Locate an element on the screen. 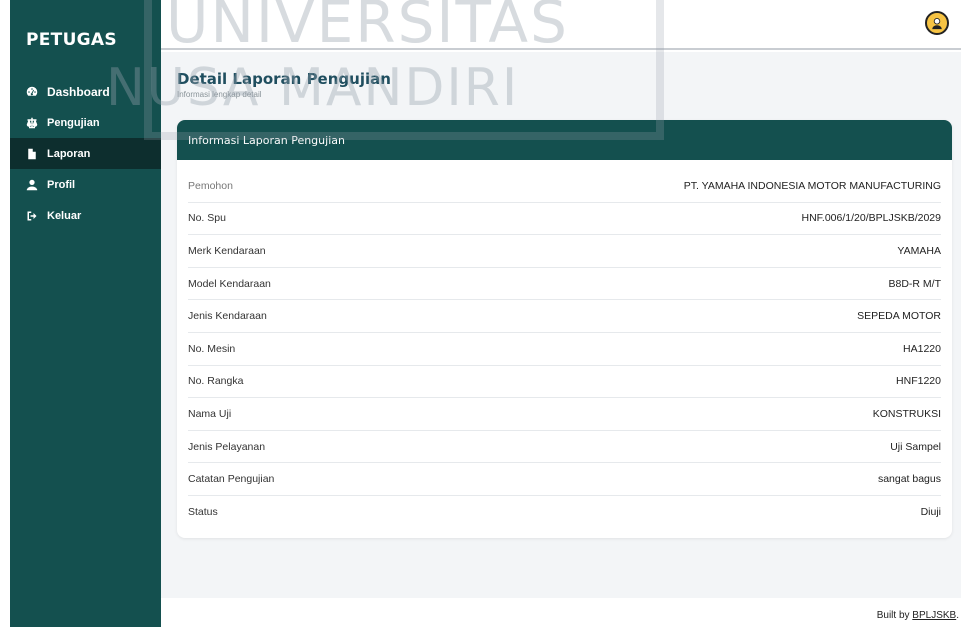 The height and width of the screenshot is (627, 961). sidebar-item-dashboard: Dashboard is located at coordinates (85, 91).